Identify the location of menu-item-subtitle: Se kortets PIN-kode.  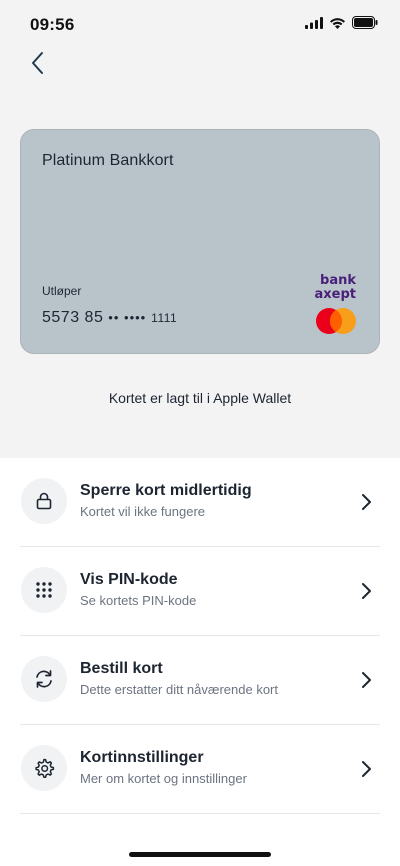
(138, 600).